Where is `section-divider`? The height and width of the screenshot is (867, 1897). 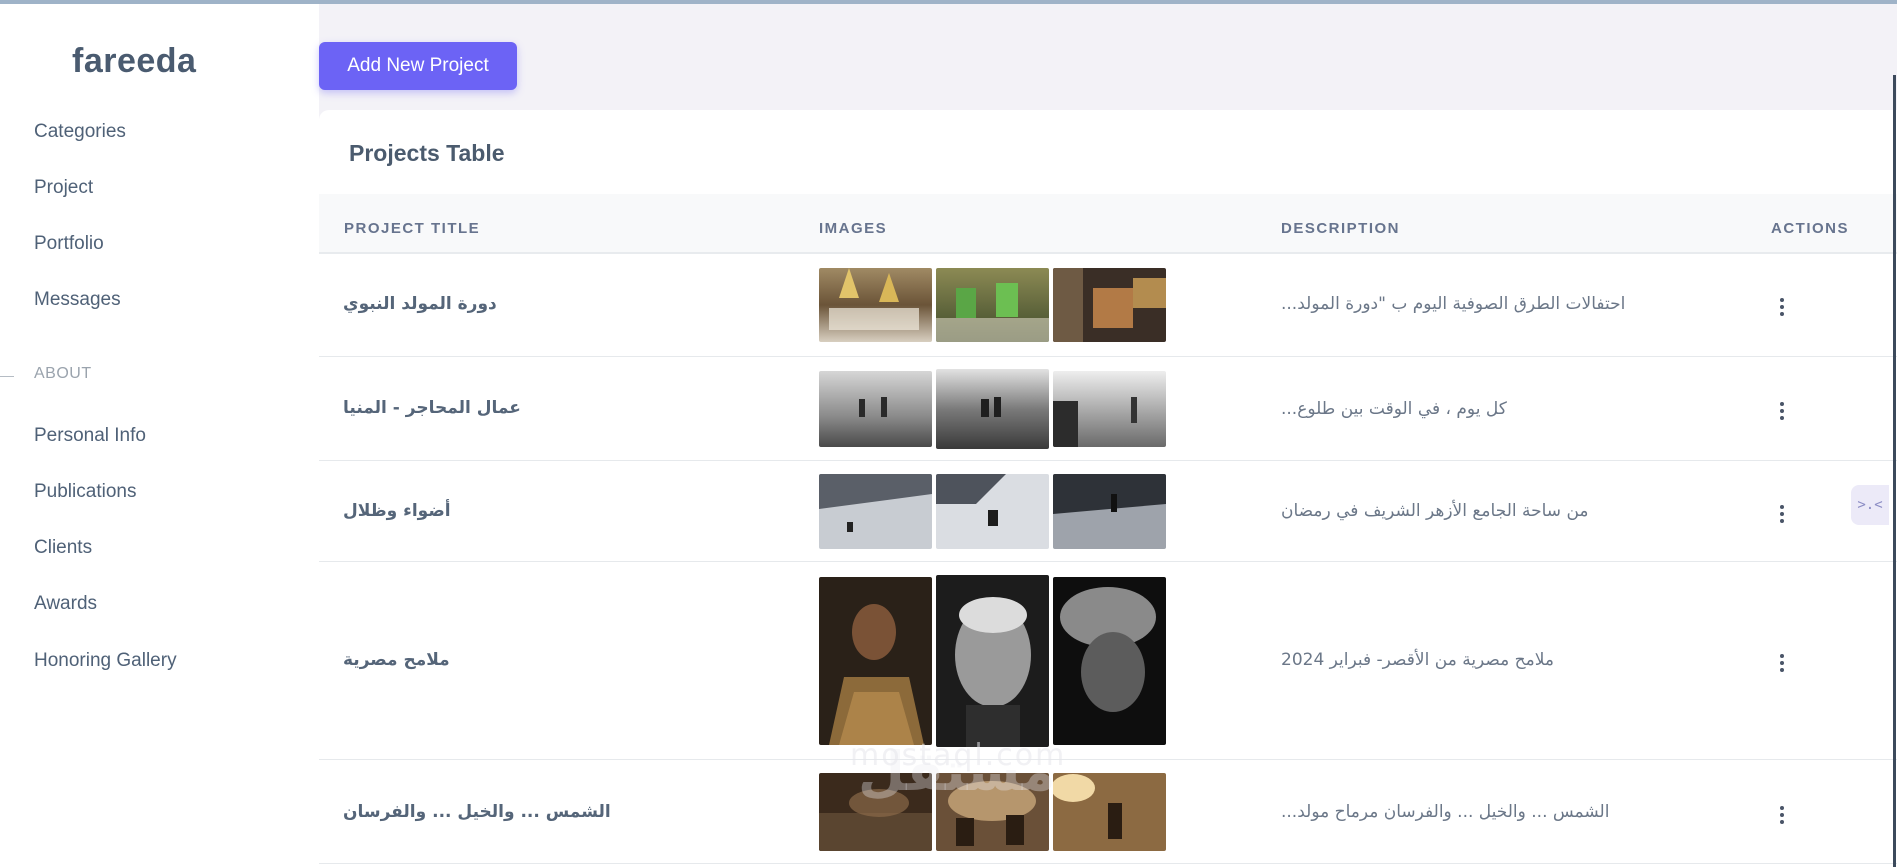
section-divider is located at coordinates (7, 376).